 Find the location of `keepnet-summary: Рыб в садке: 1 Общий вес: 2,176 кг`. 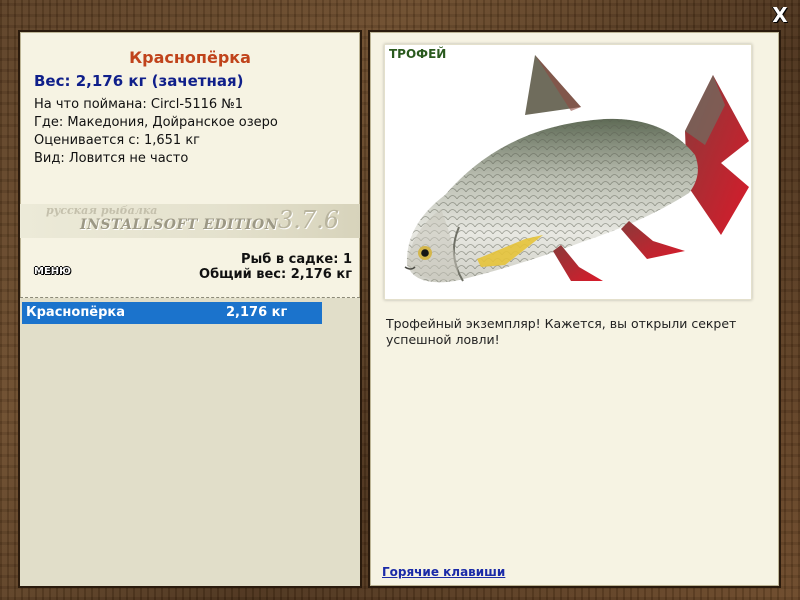

keepnet-summary: Рыб в садке: 1 Общий вес: 2,176 кг is located at coordinates (275, 267).